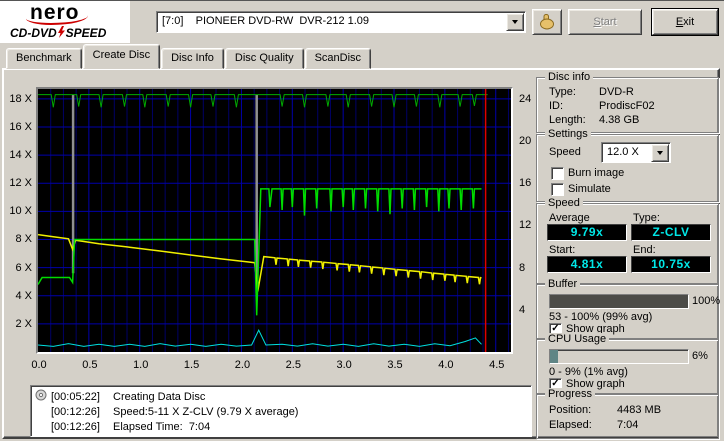 Image resolution: width=724 pixels, height=441 pixels. What do you see at coordinates (588, 372) in the screenshot?
I see `cpu-range-text: 0 - 9% (1% avg)` at bounding box center [588, 372].